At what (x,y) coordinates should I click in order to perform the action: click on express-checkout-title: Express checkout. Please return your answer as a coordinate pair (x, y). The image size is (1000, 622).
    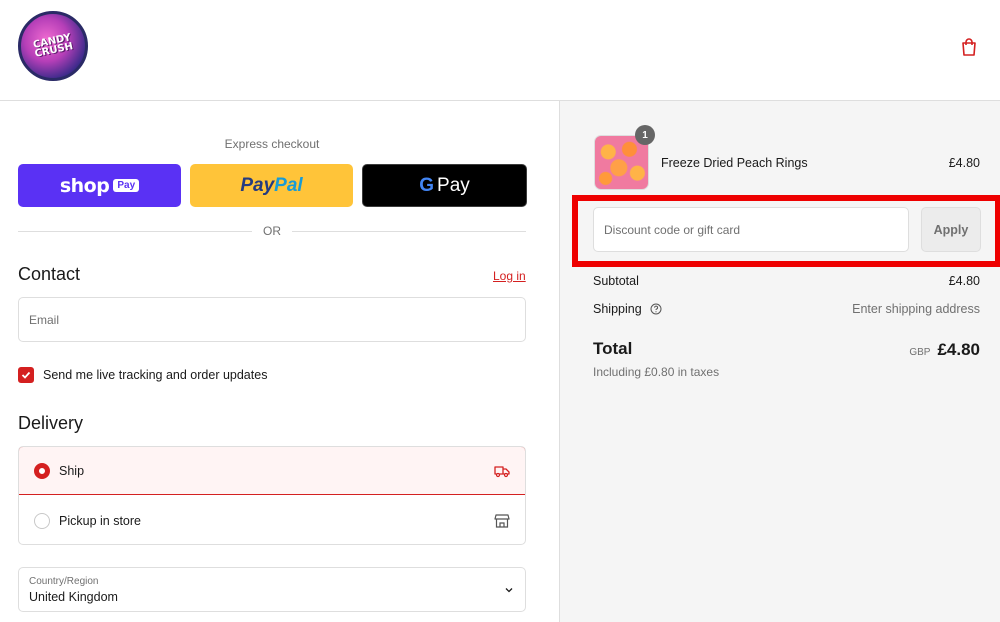
    Looking at the image, I should click on (272, 144).